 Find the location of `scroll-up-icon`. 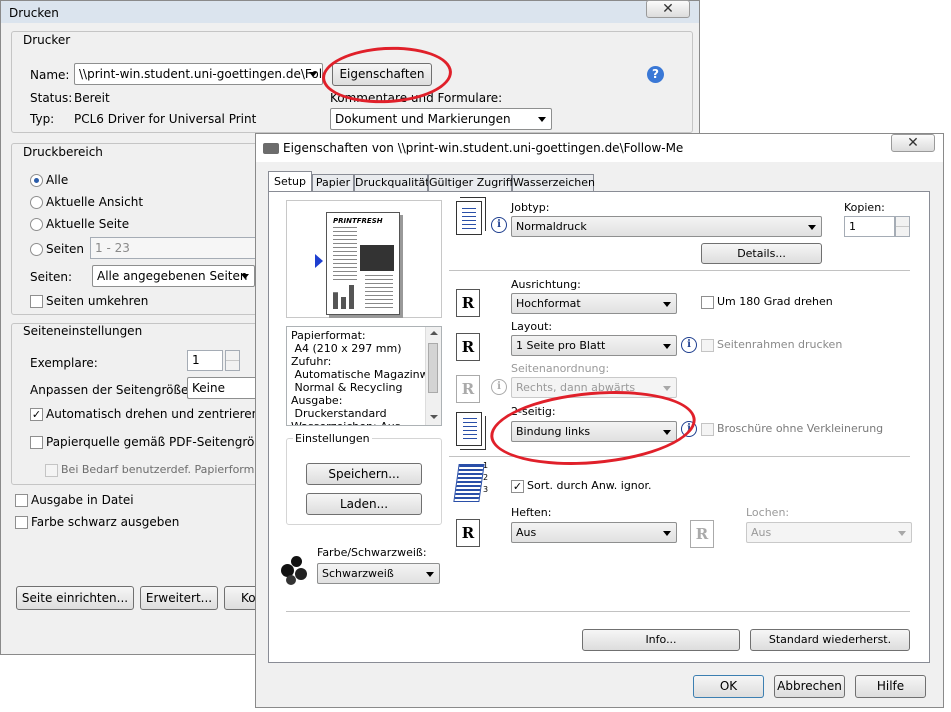

scroll-up-icon is located at coordinates (434, 333).